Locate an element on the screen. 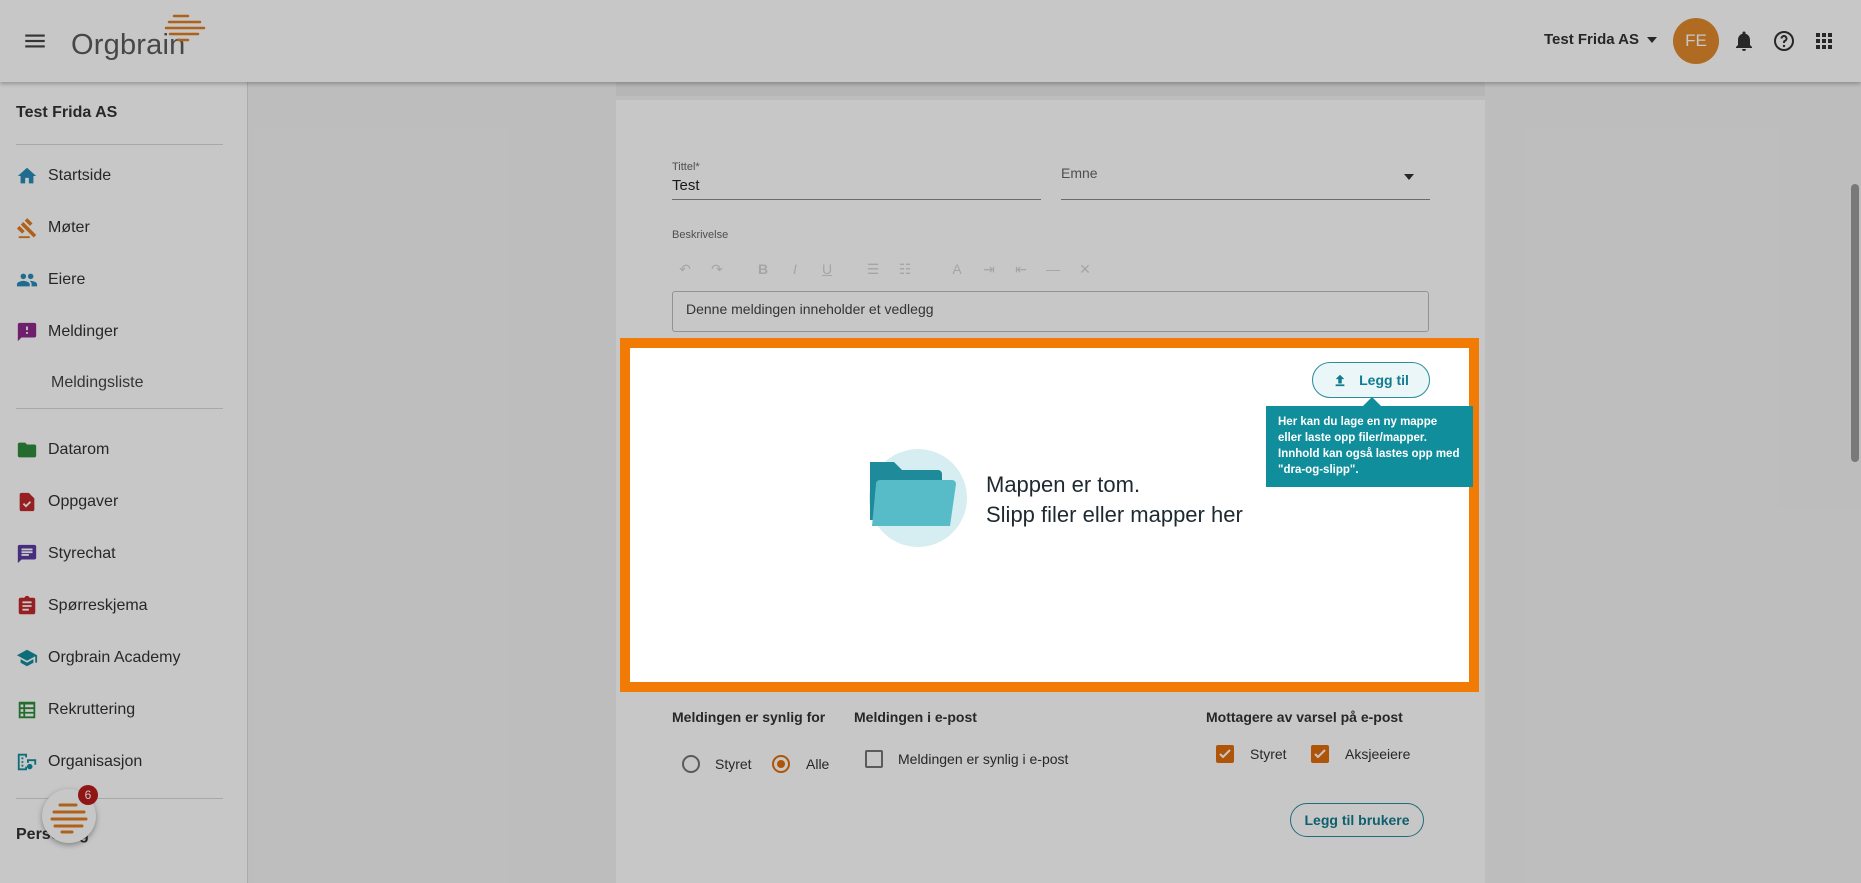 Image resolution: width=1861 pixels, height=883 pixels. empty-folder-icon is located at coordinates (918, 498).